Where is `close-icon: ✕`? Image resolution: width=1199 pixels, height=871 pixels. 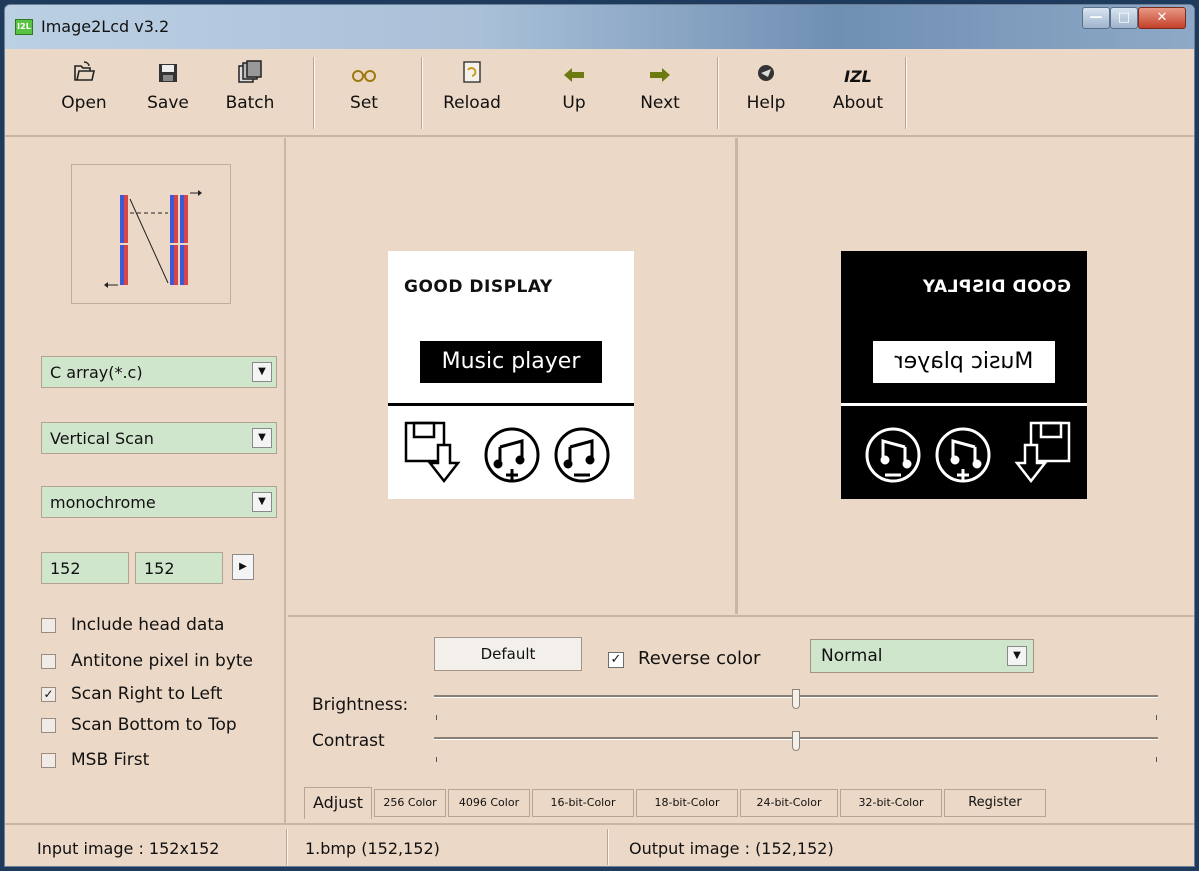
close-icon: ✕ is located at coordinates (1162, 17).